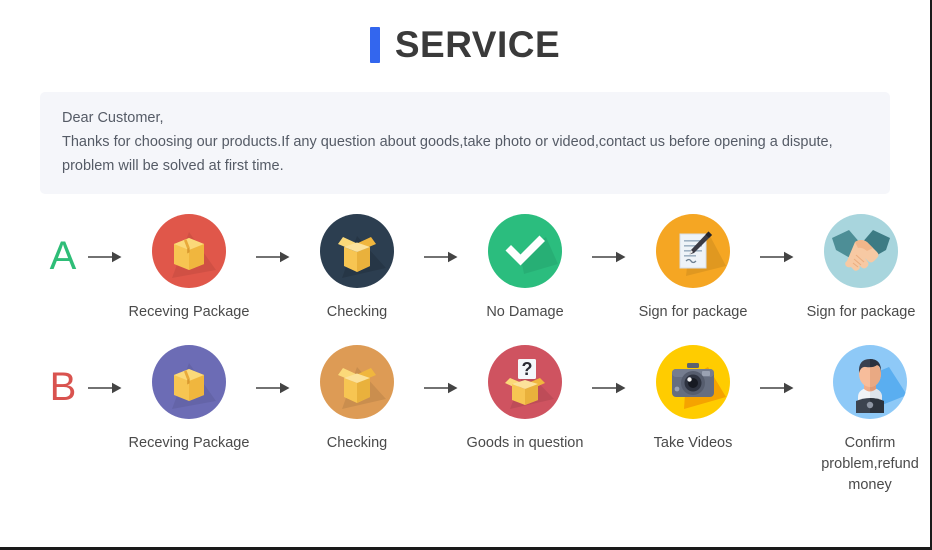 This screenshot has width=932, height=550. I want to click on step-a-1: Receving Package, so click(189, 268).